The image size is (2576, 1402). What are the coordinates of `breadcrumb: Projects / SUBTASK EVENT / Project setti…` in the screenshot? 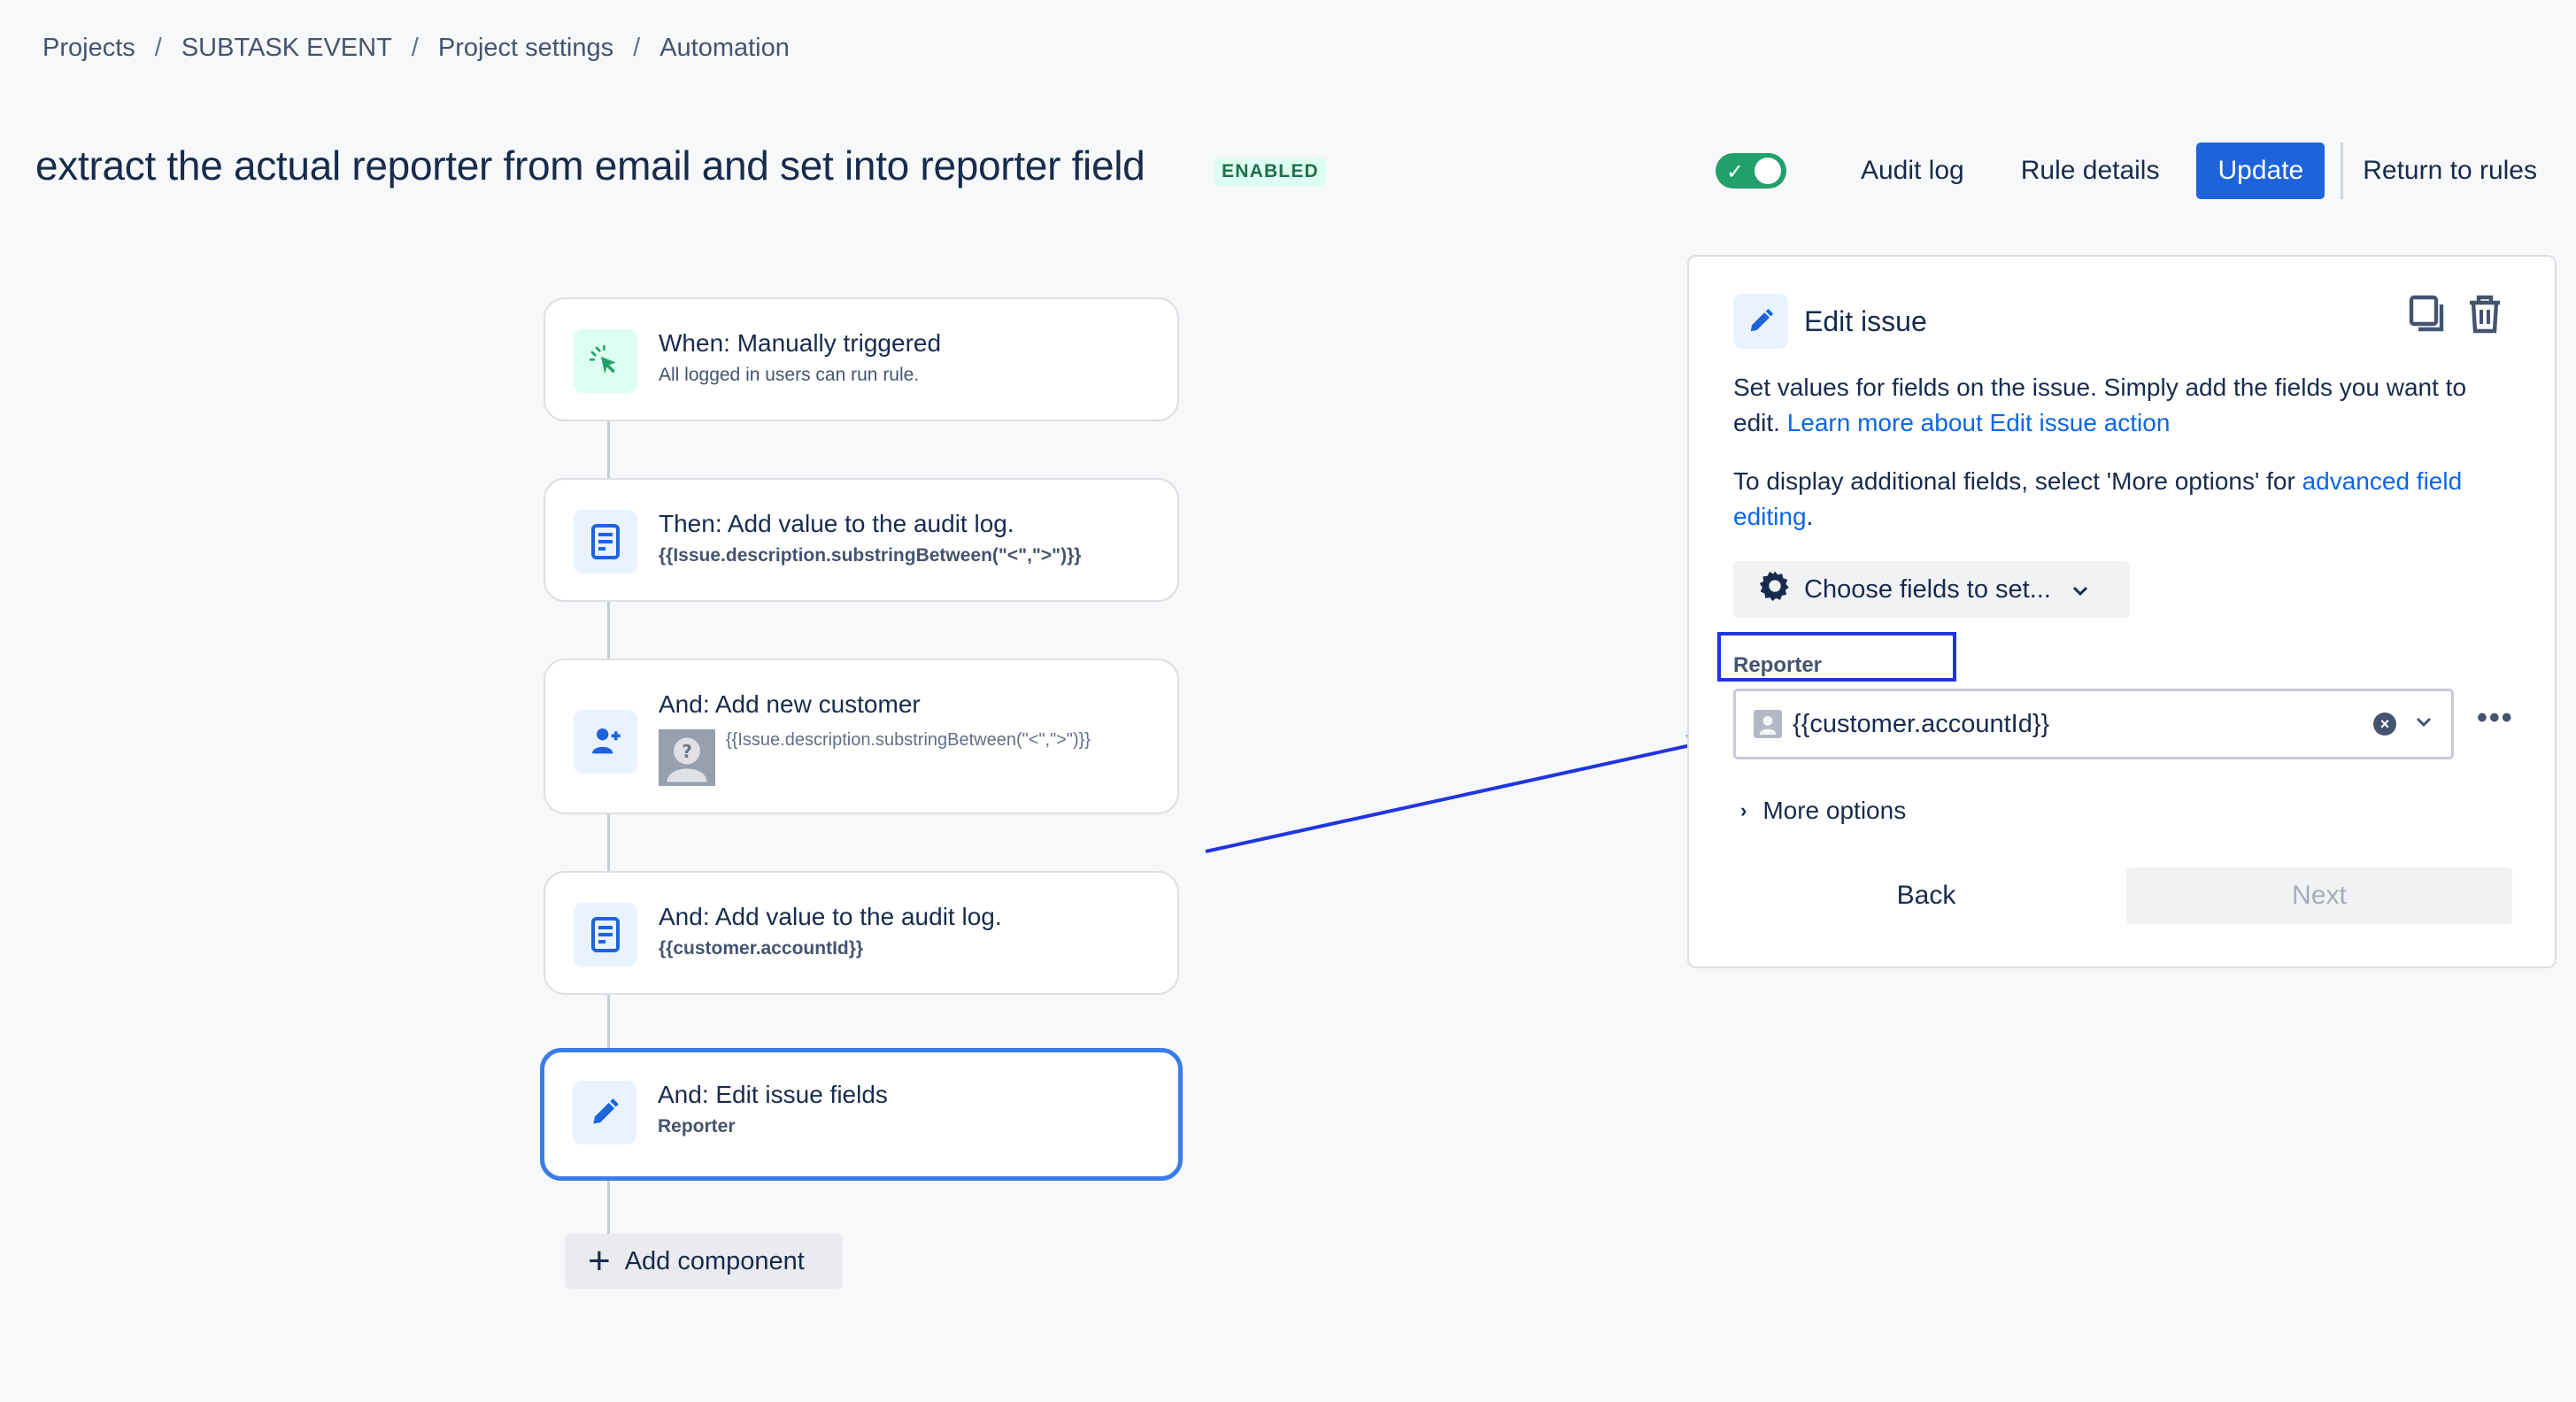 It's located at (416, 48).